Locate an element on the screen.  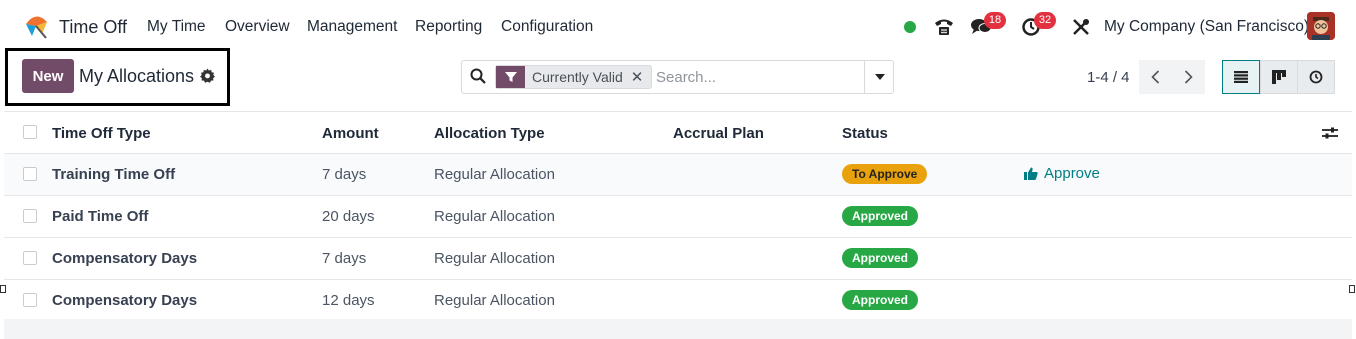
page-title: My Allocations is located at coordinates (137, 76).